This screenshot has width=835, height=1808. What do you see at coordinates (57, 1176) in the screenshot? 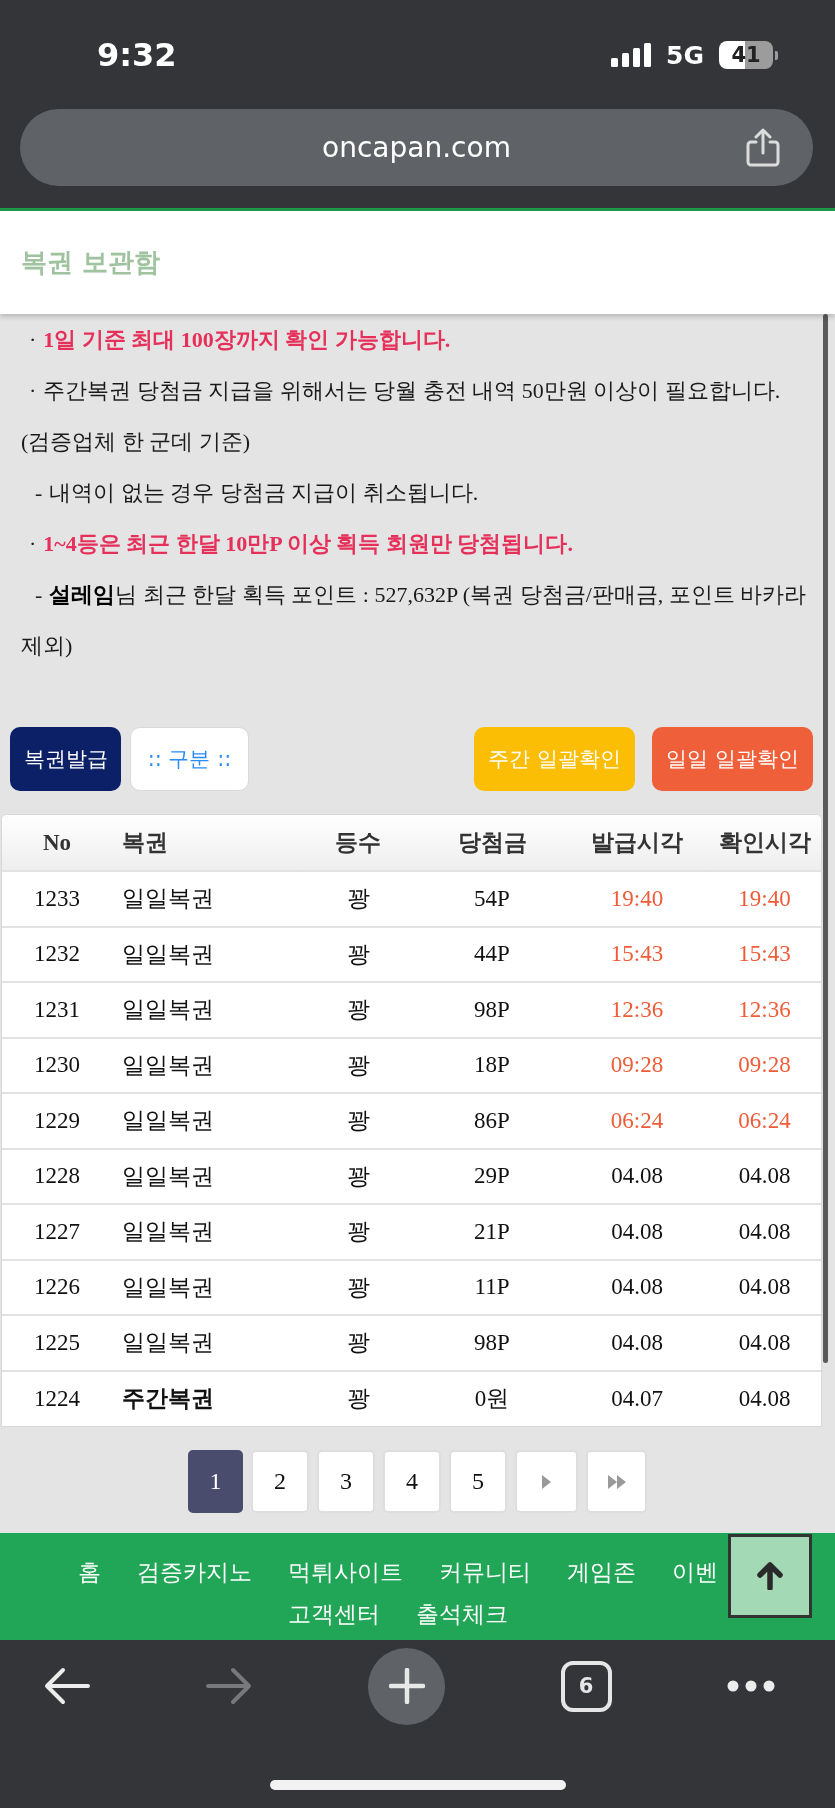
I see `ticket-number: 1228` at bounding box center [57, 1176].